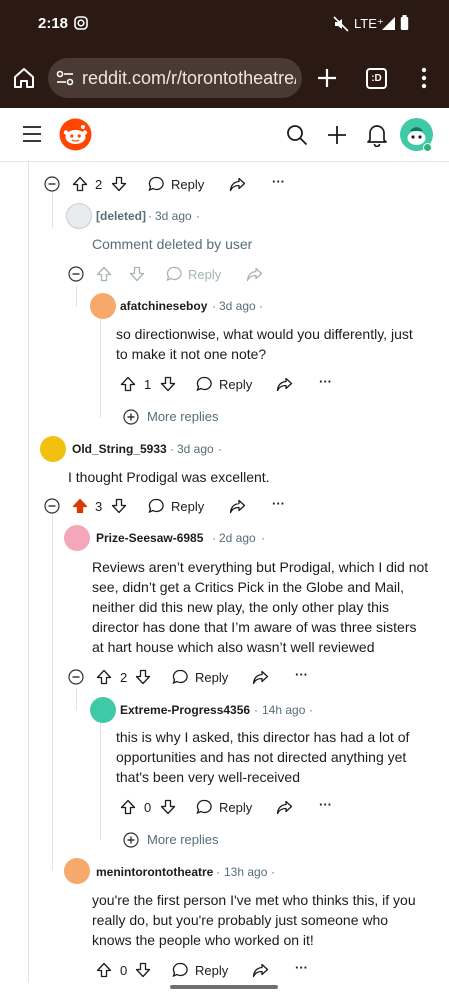  Describe the element at coordinates (185, 710) in the screenshot. I see `username: Extreme-Progress4356` at that location.